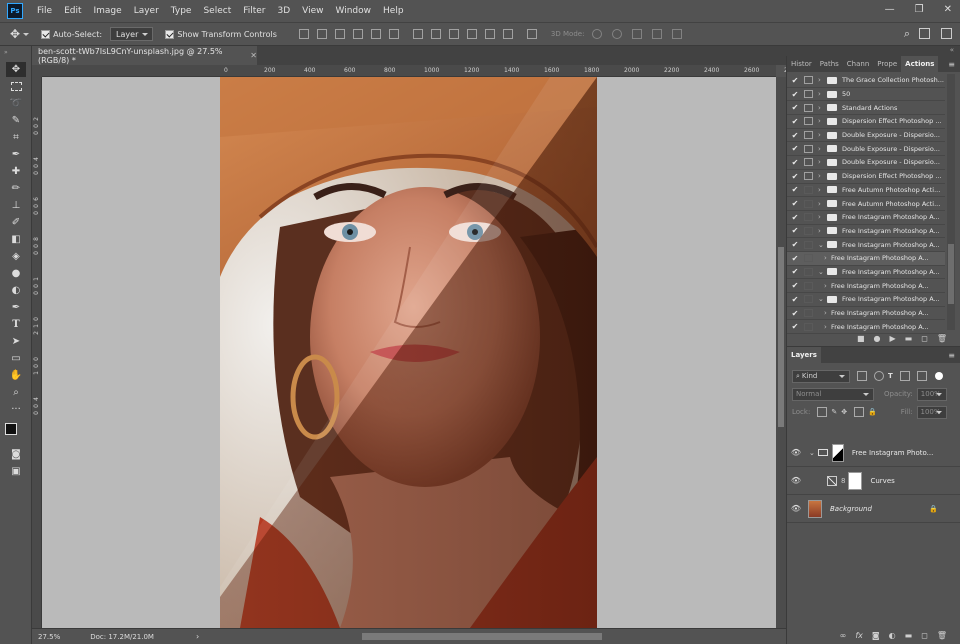 Image resolution: width=960 pixels, height=644 pixels. What do you see at coordinates (952, 50) in the screenshot?
I see `collapse-panels-icon: «` at bounding box center [952, 50].